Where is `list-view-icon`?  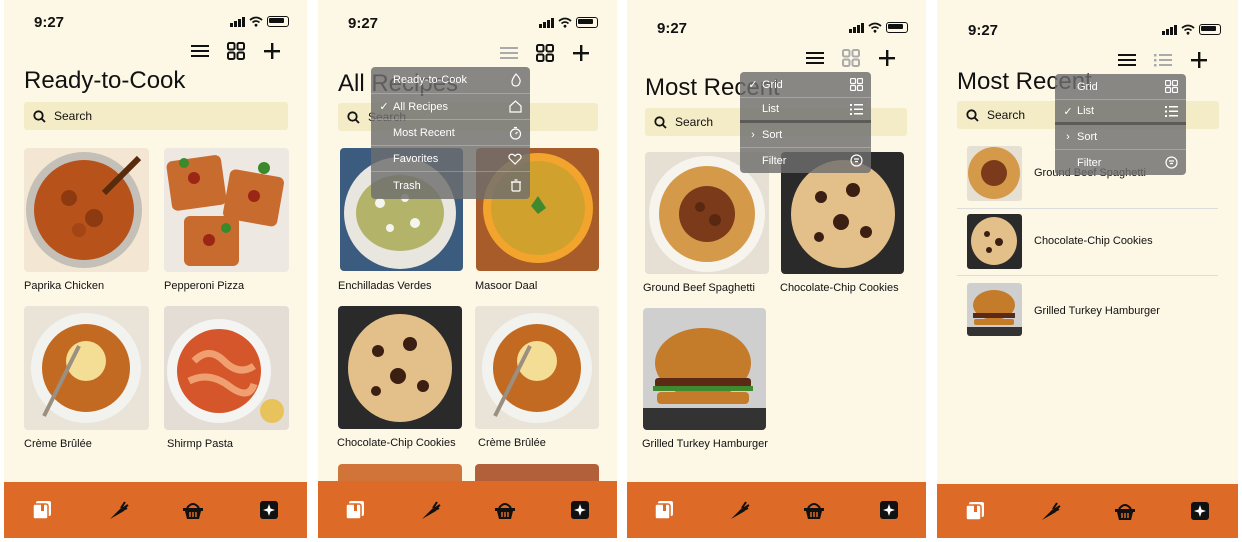
list-view-icon is located at coordinates (1163, 60).